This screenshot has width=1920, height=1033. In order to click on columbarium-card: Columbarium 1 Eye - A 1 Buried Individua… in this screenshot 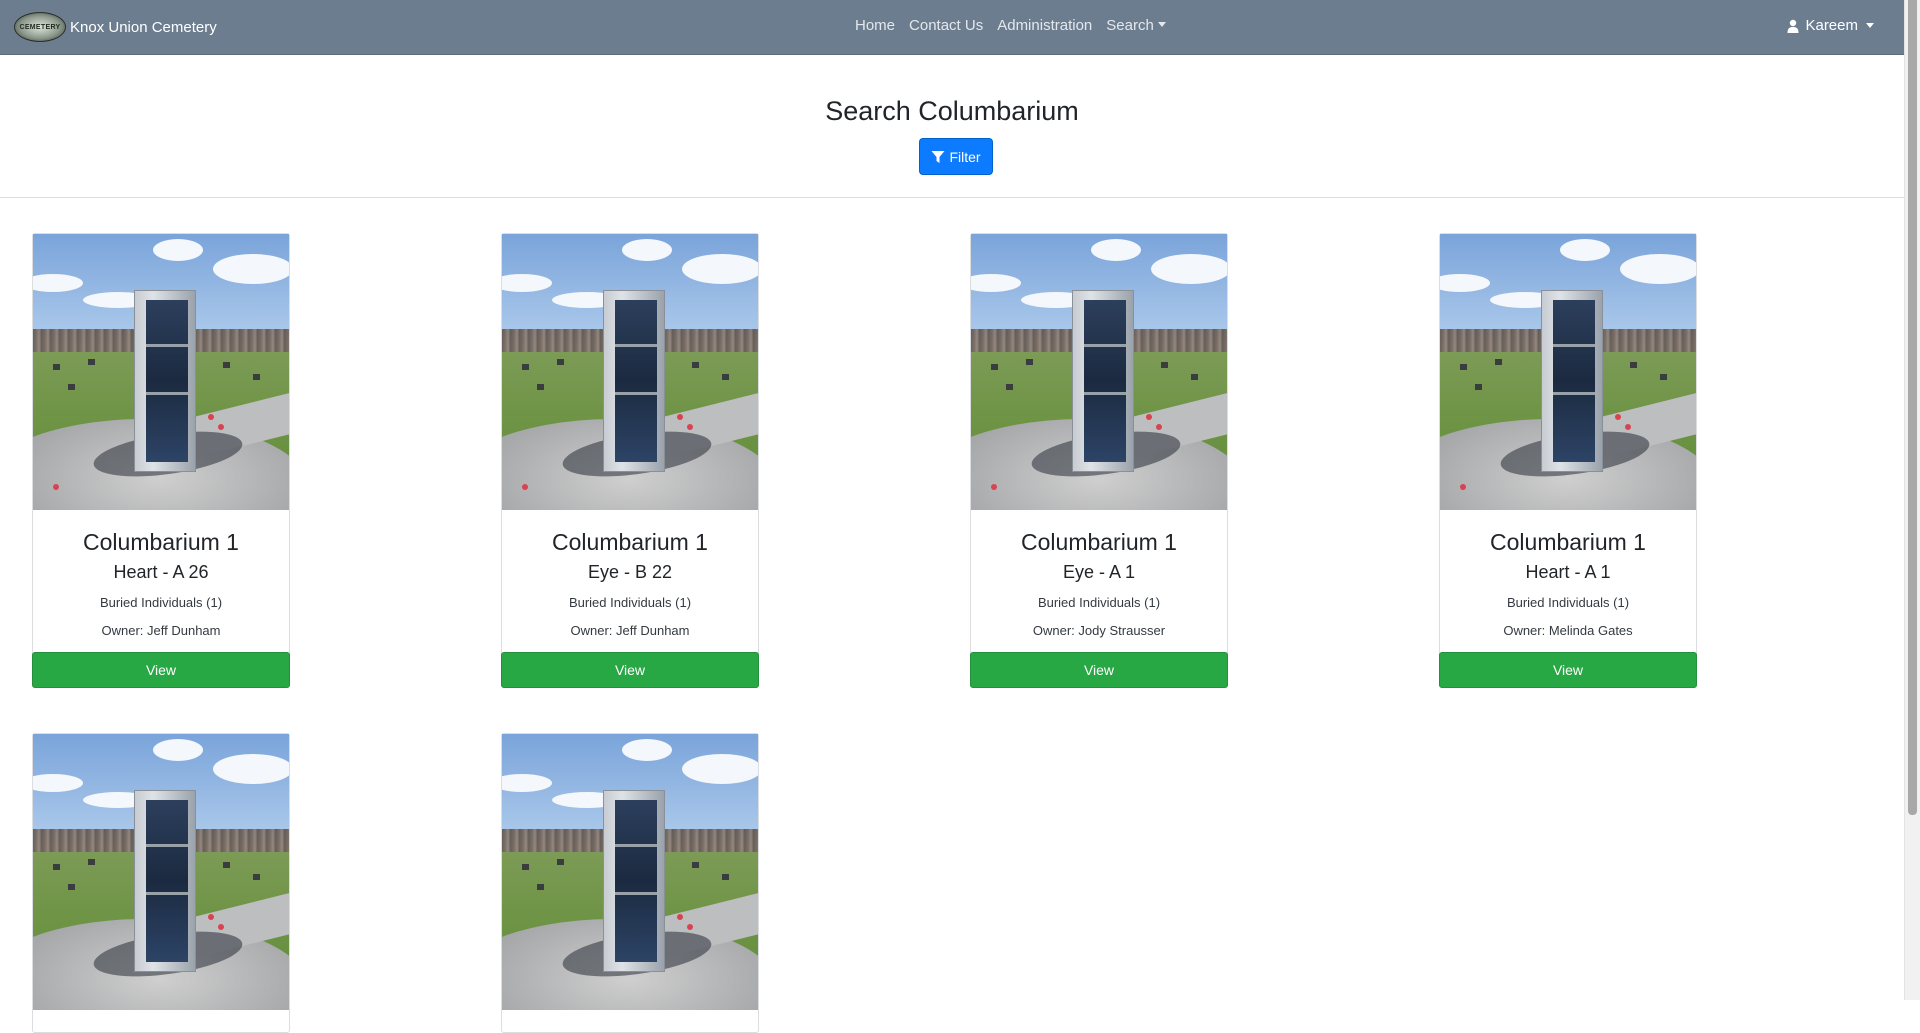, I will do `click(1099, 460)`.